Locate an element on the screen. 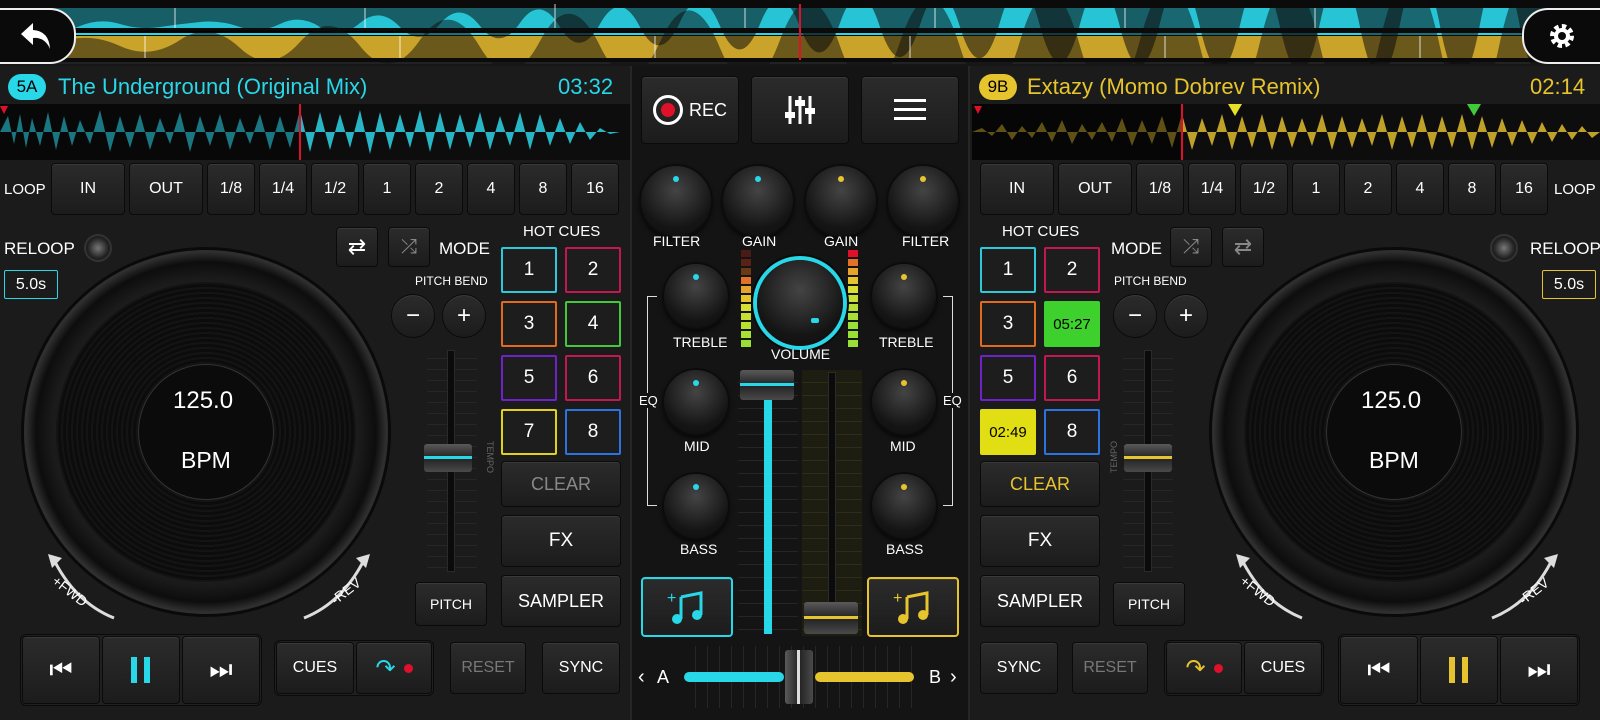 The image size is (1600, 720). deck-a-hot-cue-7: 7 is located at coordinates (529, 432).